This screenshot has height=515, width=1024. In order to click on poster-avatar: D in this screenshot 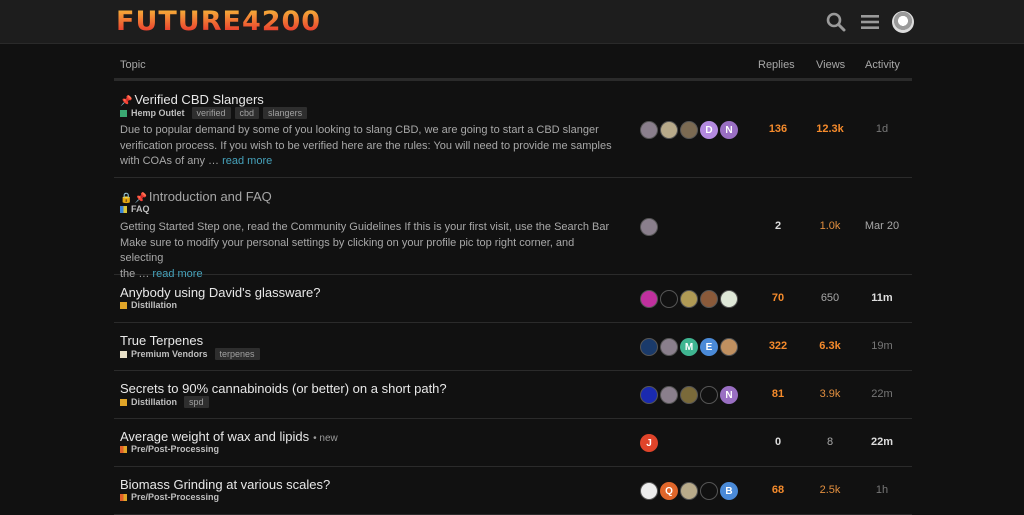, I will do `click(709, 130)`.